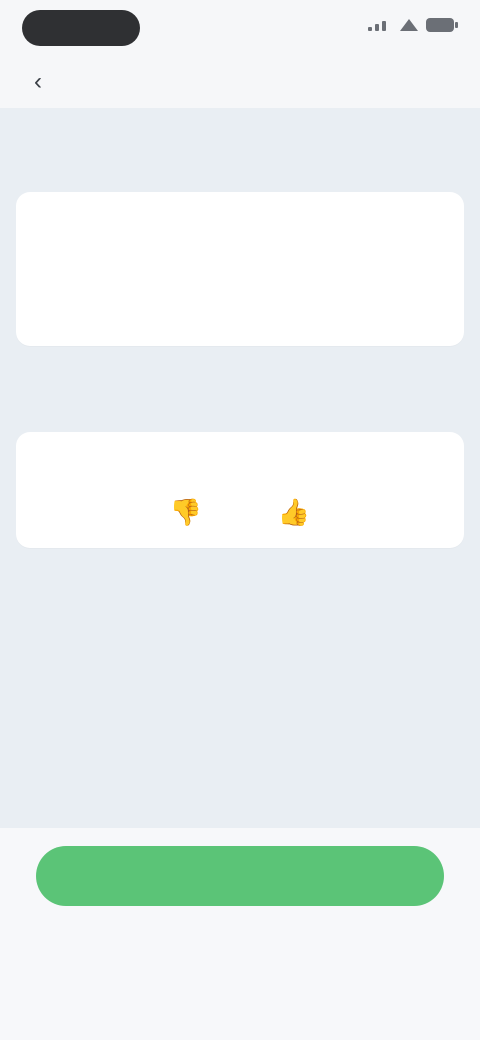 The image size is (480, 1040). What do you see at coordinates (81, 28) in the screenshot?
I see `status-pill` at bounding box center [81, 28].